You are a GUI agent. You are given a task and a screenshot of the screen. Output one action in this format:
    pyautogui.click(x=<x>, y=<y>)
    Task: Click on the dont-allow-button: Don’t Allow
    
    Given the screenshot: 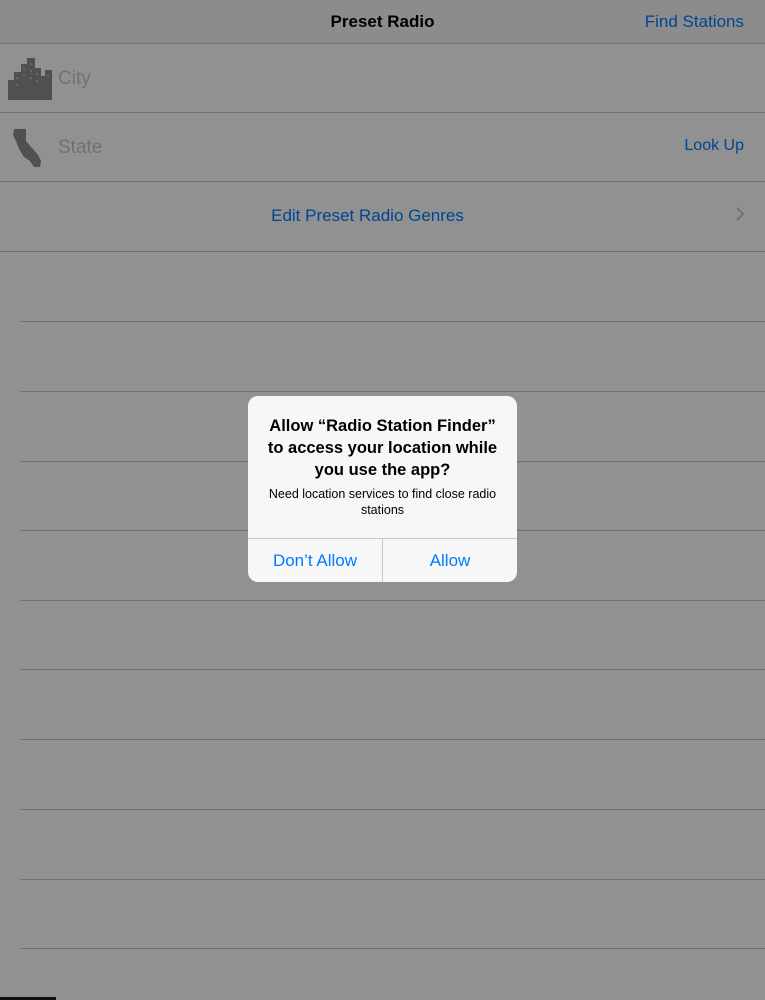 What is the action you would take?
    pyautogui.click(x=315, y=560)
    